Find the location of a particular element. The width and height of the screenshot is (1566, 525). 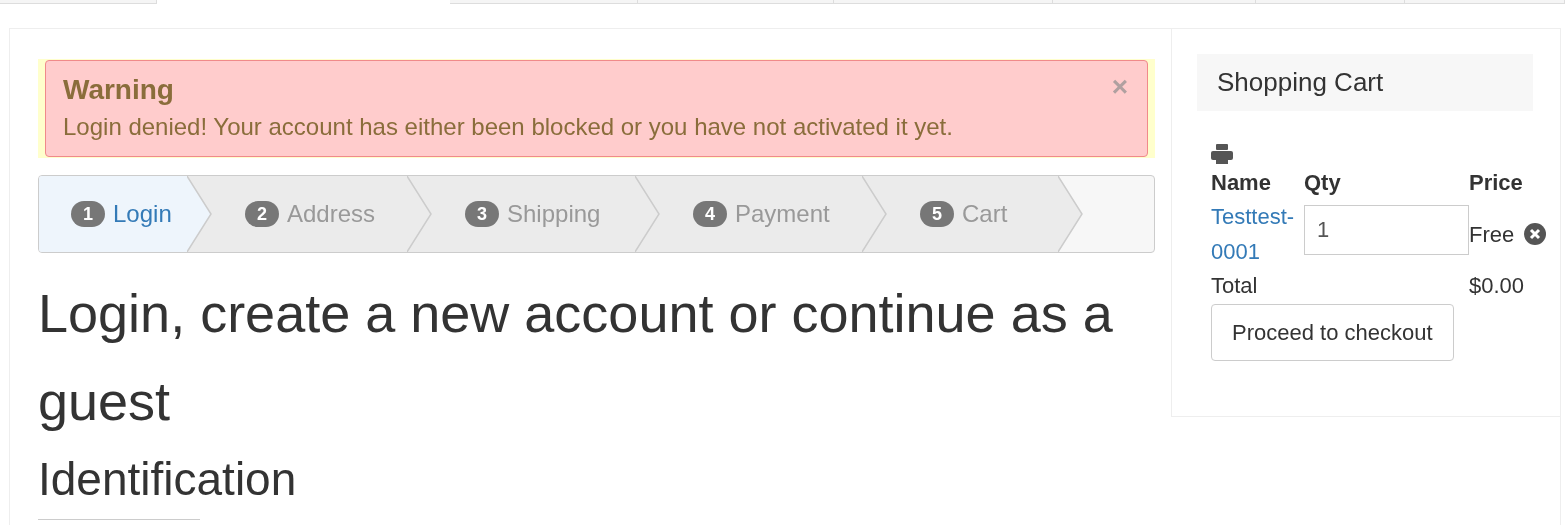

step-label: Payment is located at coordinates (782, 214).